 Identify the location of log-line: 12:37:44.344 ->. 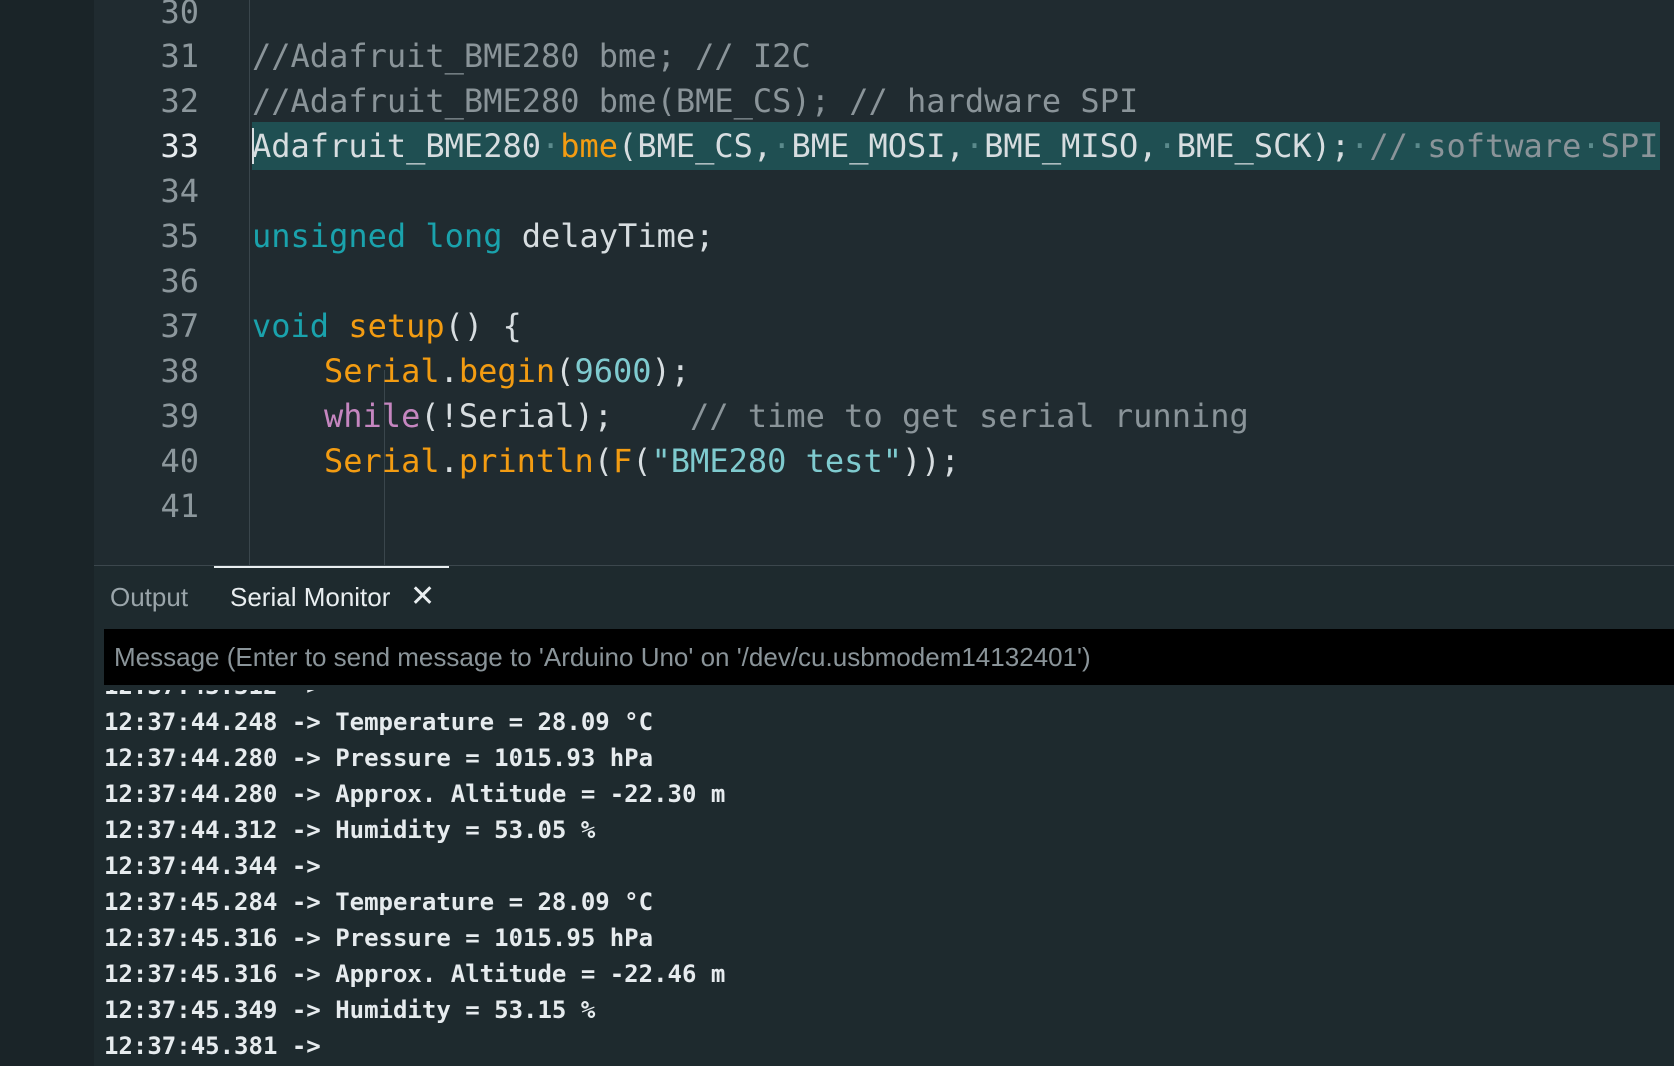
(212, 866).